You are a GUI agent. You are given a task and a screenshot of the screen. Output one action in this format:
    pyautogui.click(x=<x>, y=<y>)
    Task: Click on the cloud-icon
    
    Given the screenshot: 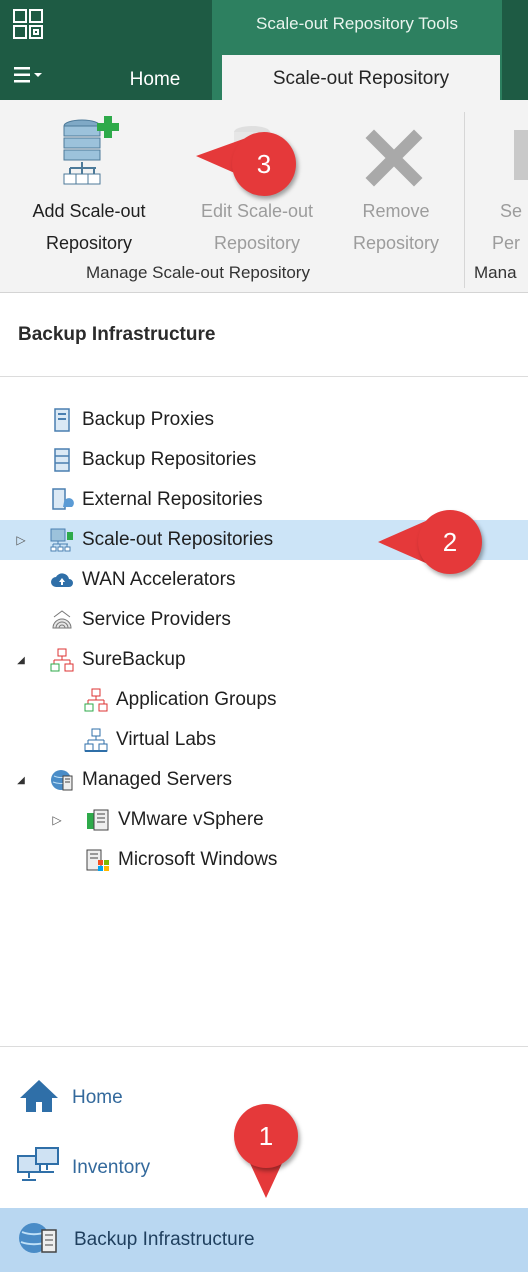 What is the action you would take?
    pyautogui.click(x=62, y=580)
    